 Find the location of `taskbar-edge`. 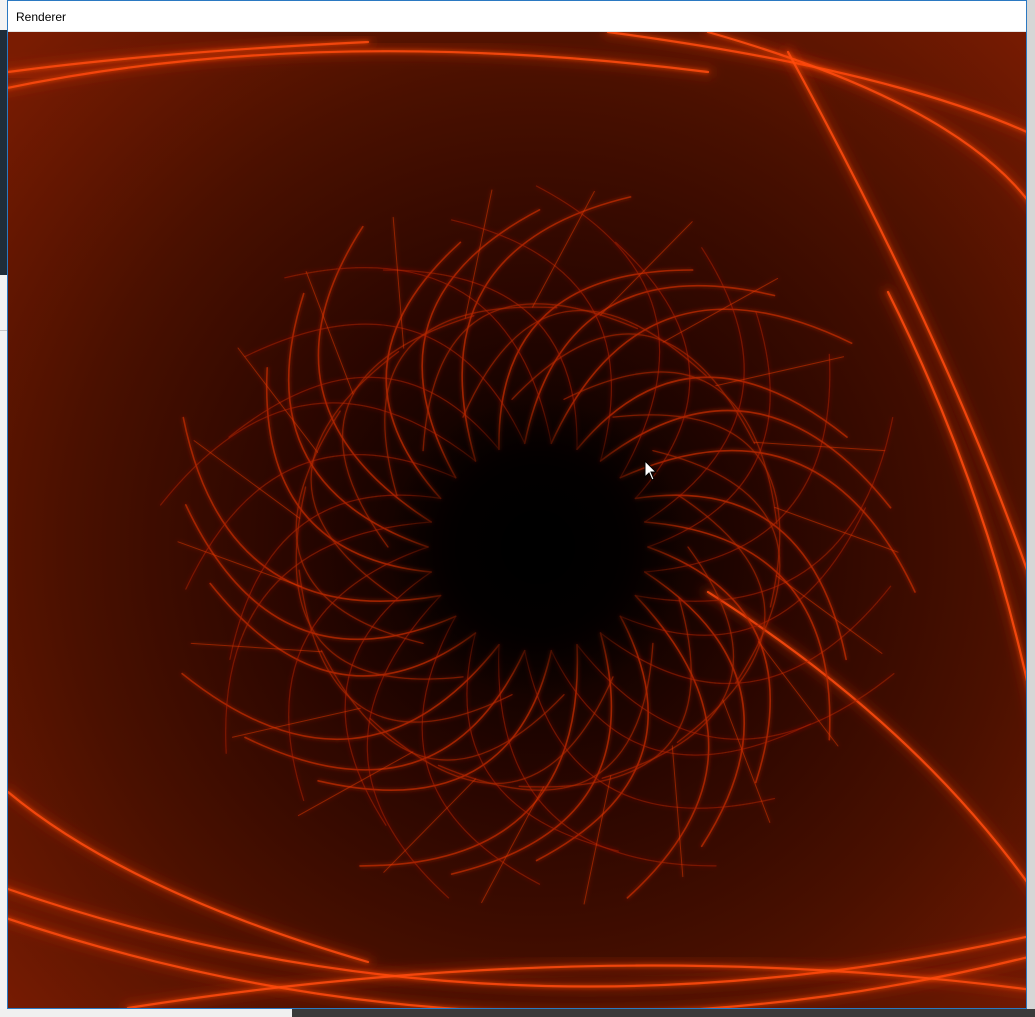

taskbar-edge is located at coordinates (663, 1013).